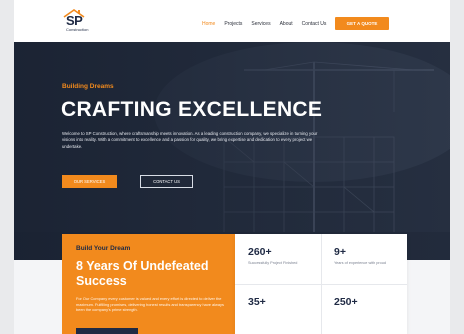 The image size is (464, 334). What do you see at coordinates (340, 252) in the screenshot?
I see `stat-value: 9+` at bounding box center [340, 252].